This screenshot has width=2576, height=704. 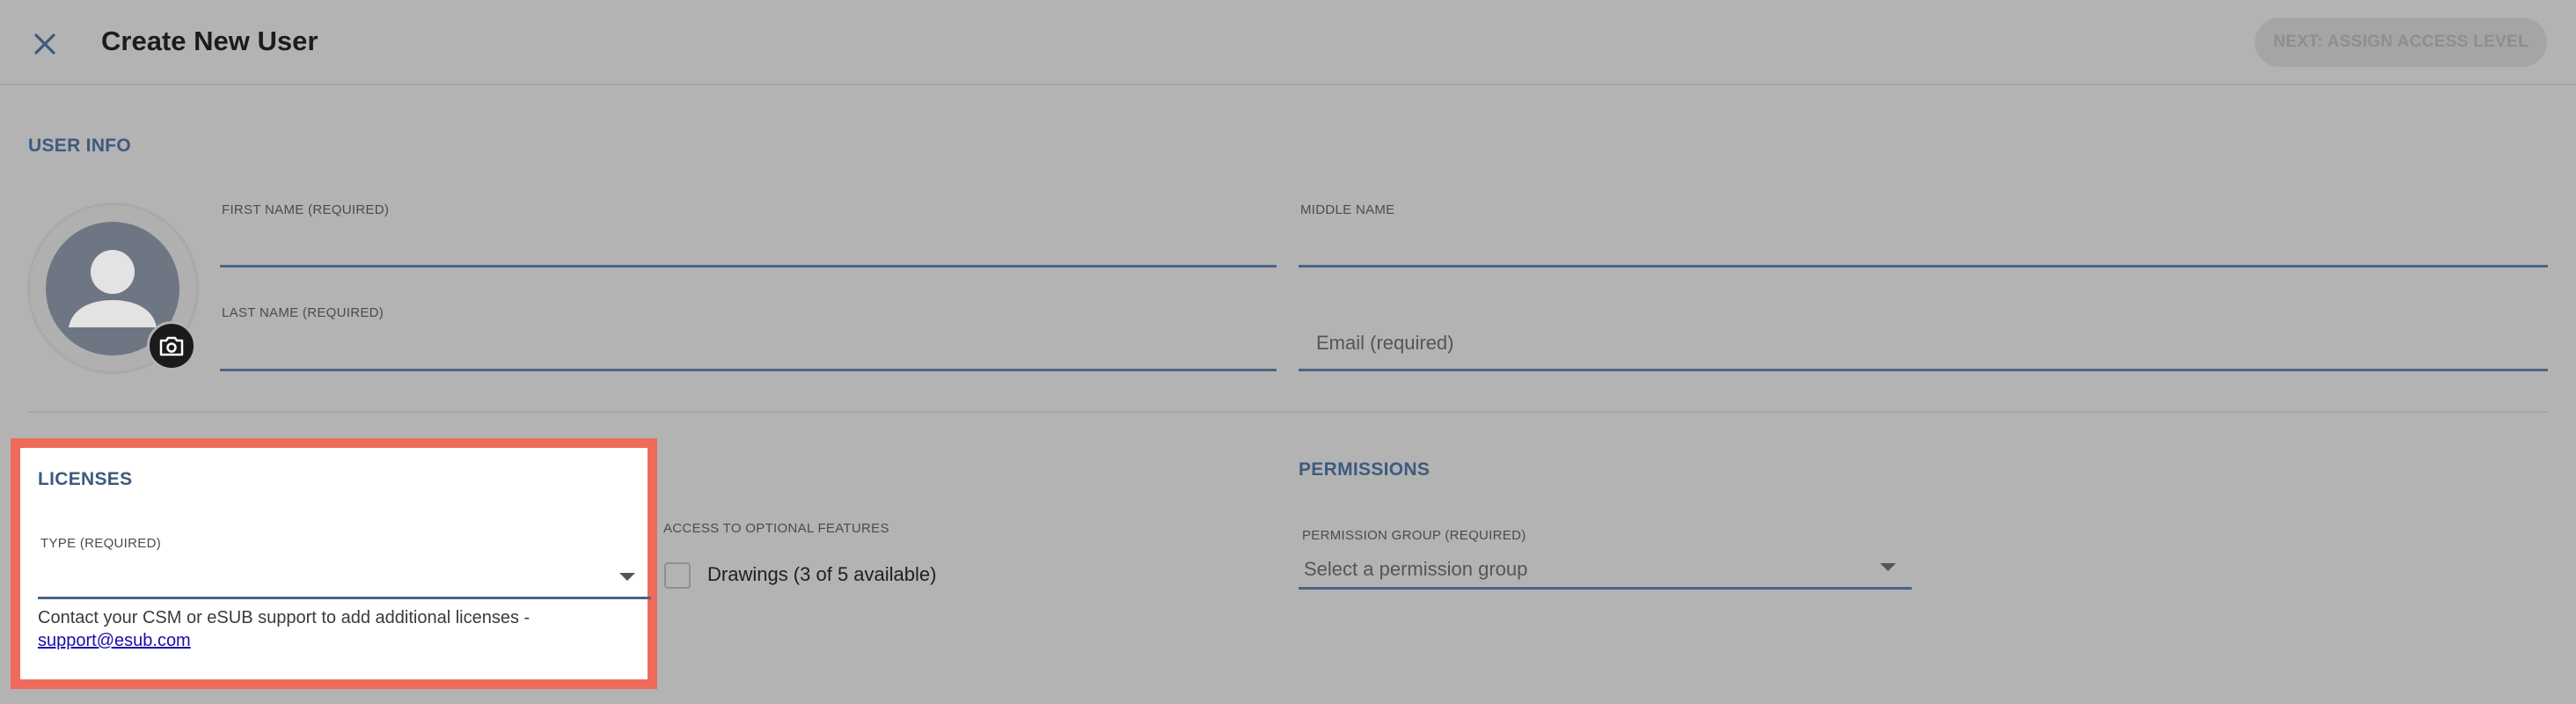 What do you see at coordinates (85, 479) in the screenshot?
I see `licenses-heading: LICENSES` at bounding box center [85, 479].